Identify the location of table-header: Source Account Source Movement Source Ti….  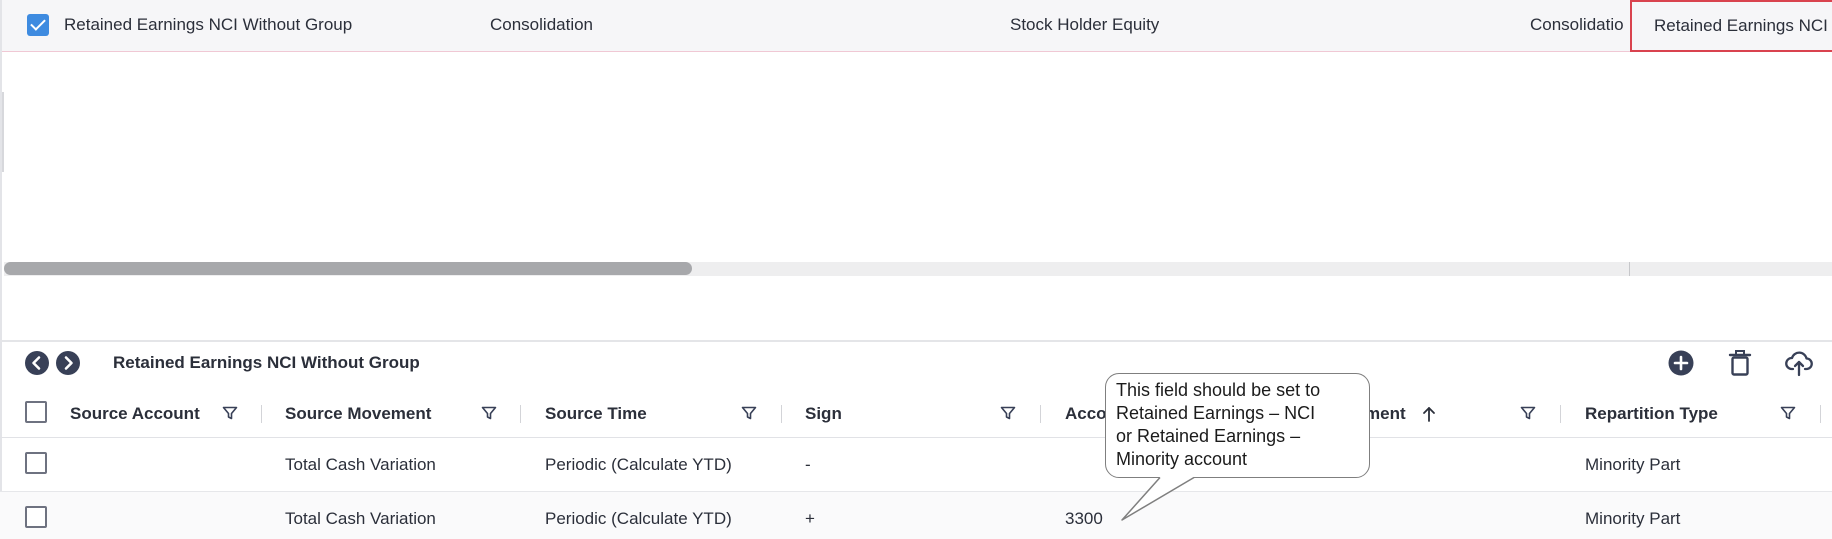
(916, 414).